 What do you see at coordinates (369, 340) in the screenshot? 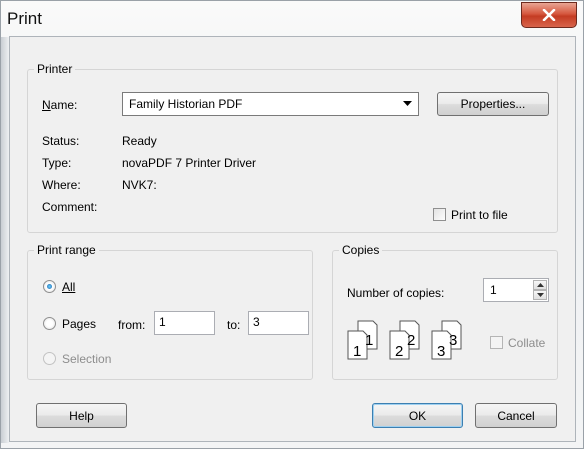
I see `page-number-1b: 1` at bounding box center [369, 340].